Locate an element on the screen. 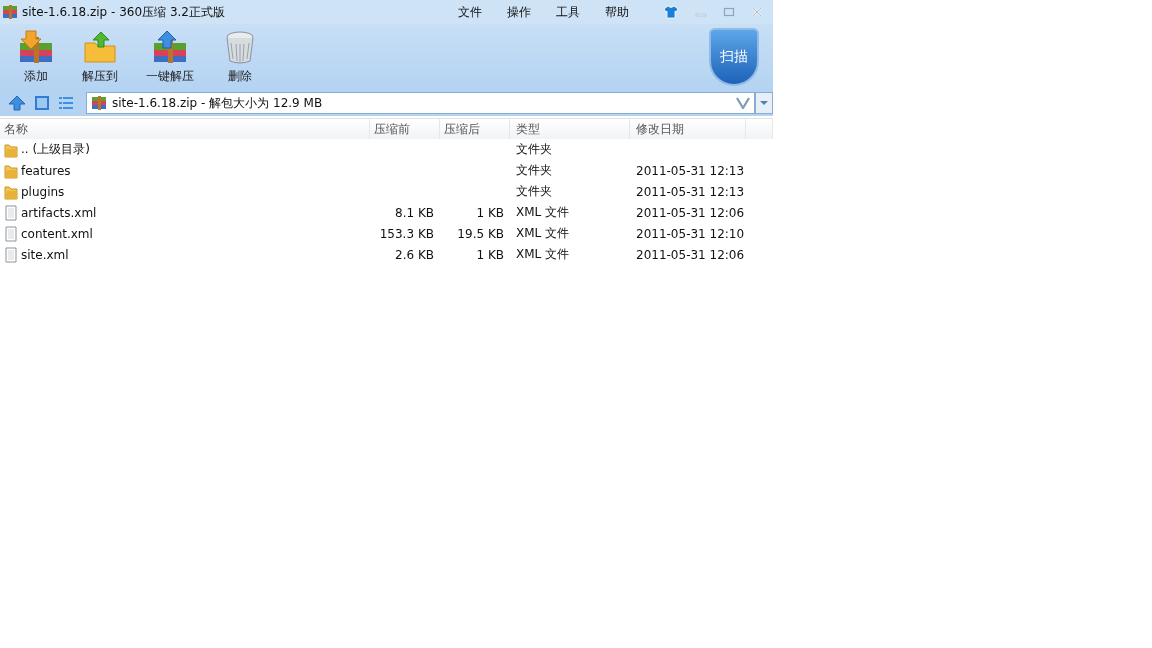  toolbar-button: 解压到 is located at coordinates (100, 57).